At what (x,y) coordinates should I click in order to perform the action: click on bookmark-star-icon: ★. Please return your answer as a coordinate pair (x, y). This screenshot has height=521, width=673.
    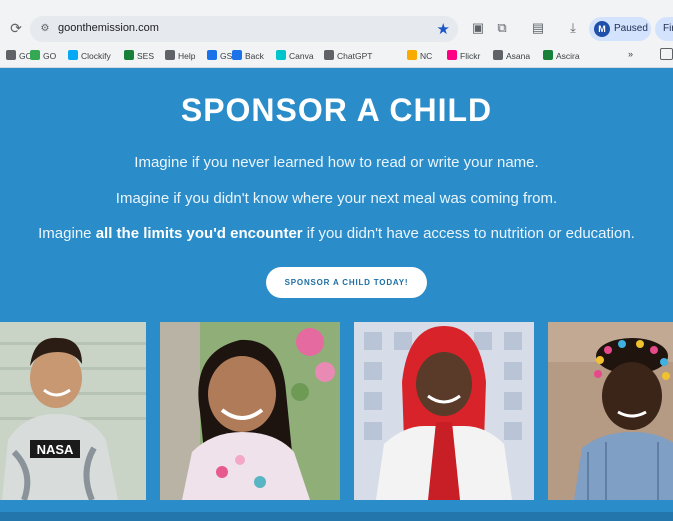
    Looking at the image, I should click on (443, 29).